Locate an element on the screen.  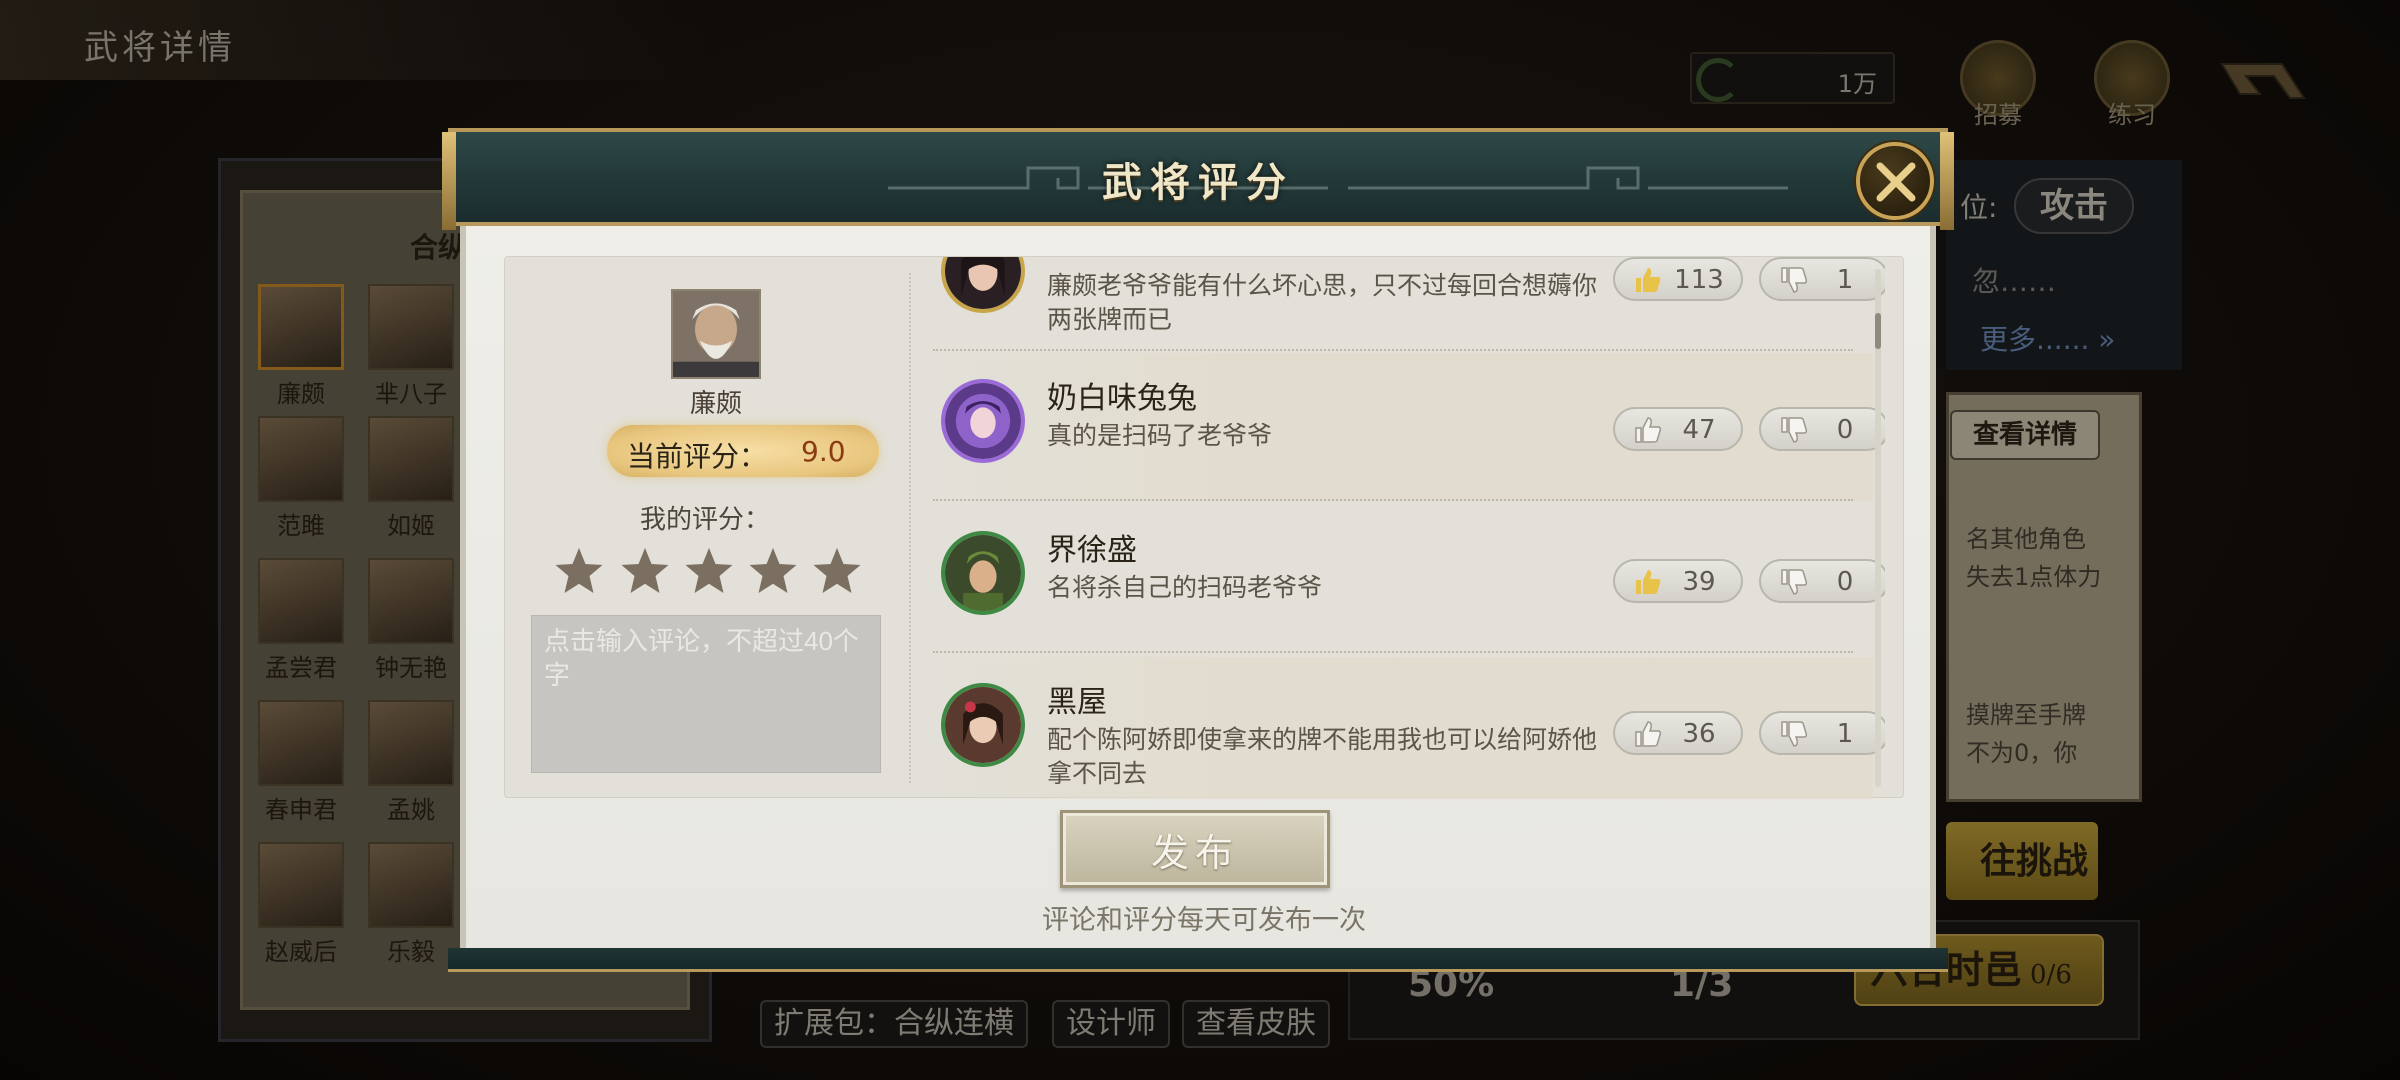
comment-text: 真的是扫码了老爷爷 is located at coordinates (1160, 435).